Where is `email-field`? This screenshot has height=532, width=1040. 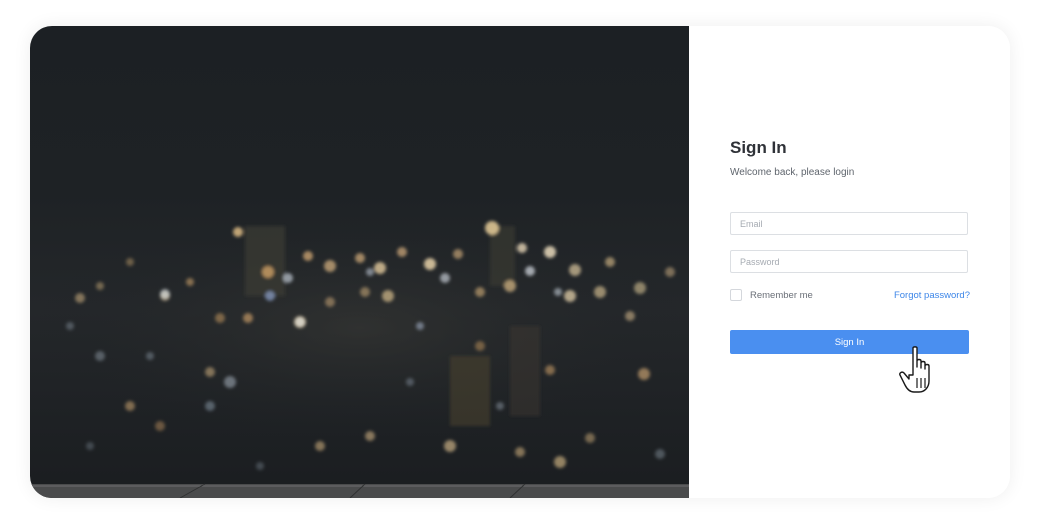 email-field is located at coordinates (849, 223).